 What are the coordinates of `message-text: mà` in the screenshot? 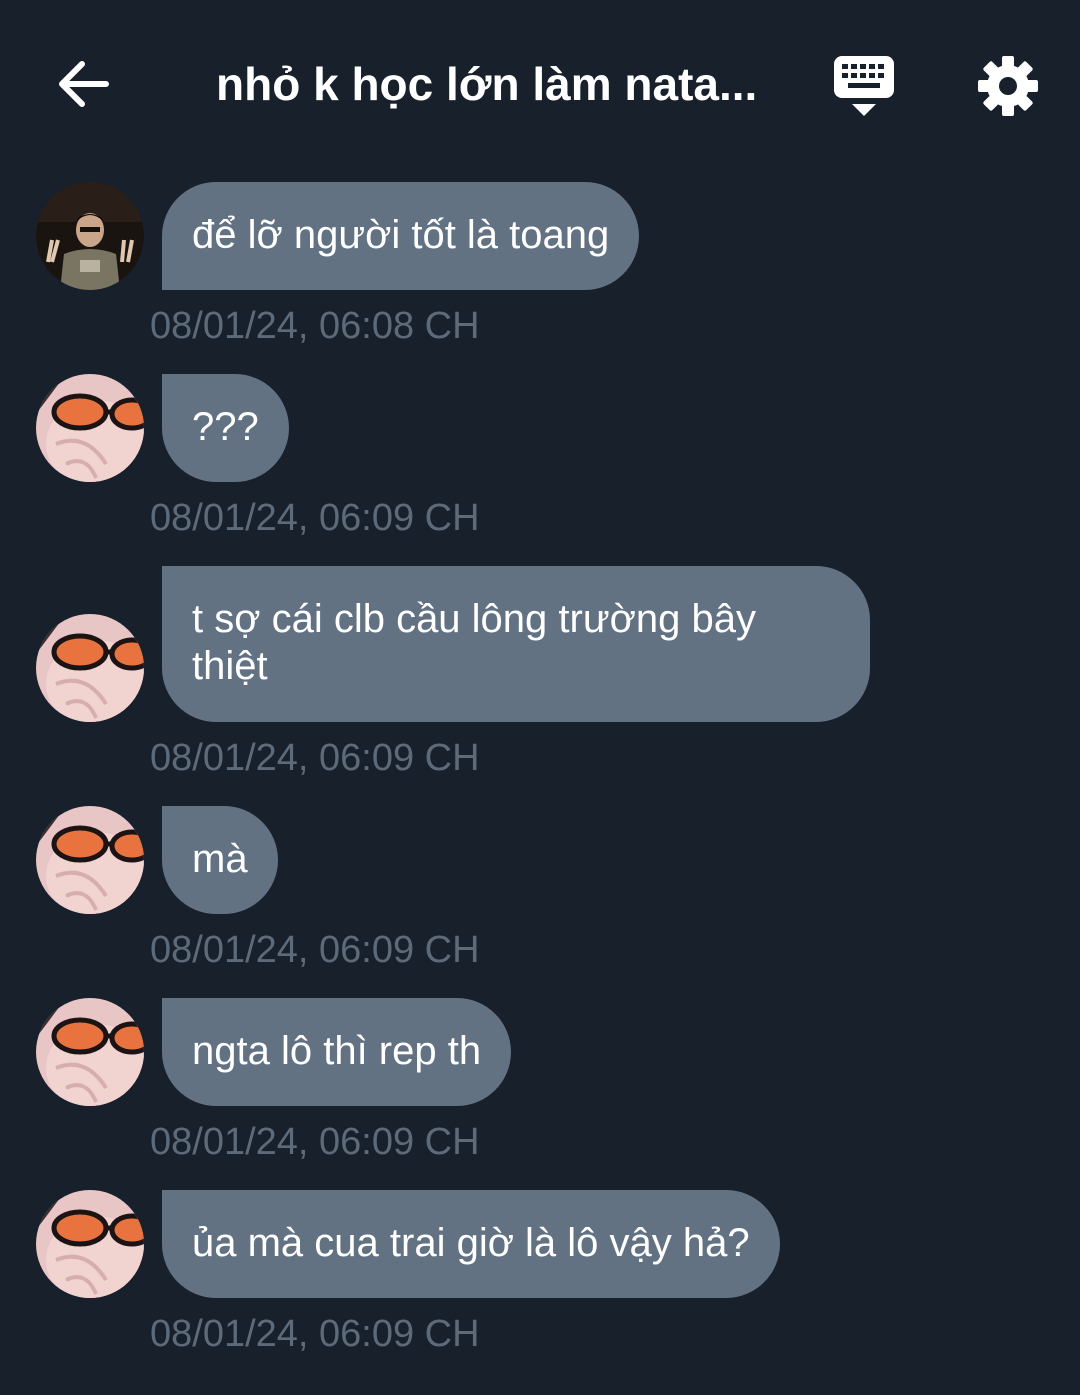 It's located at (220, 859).